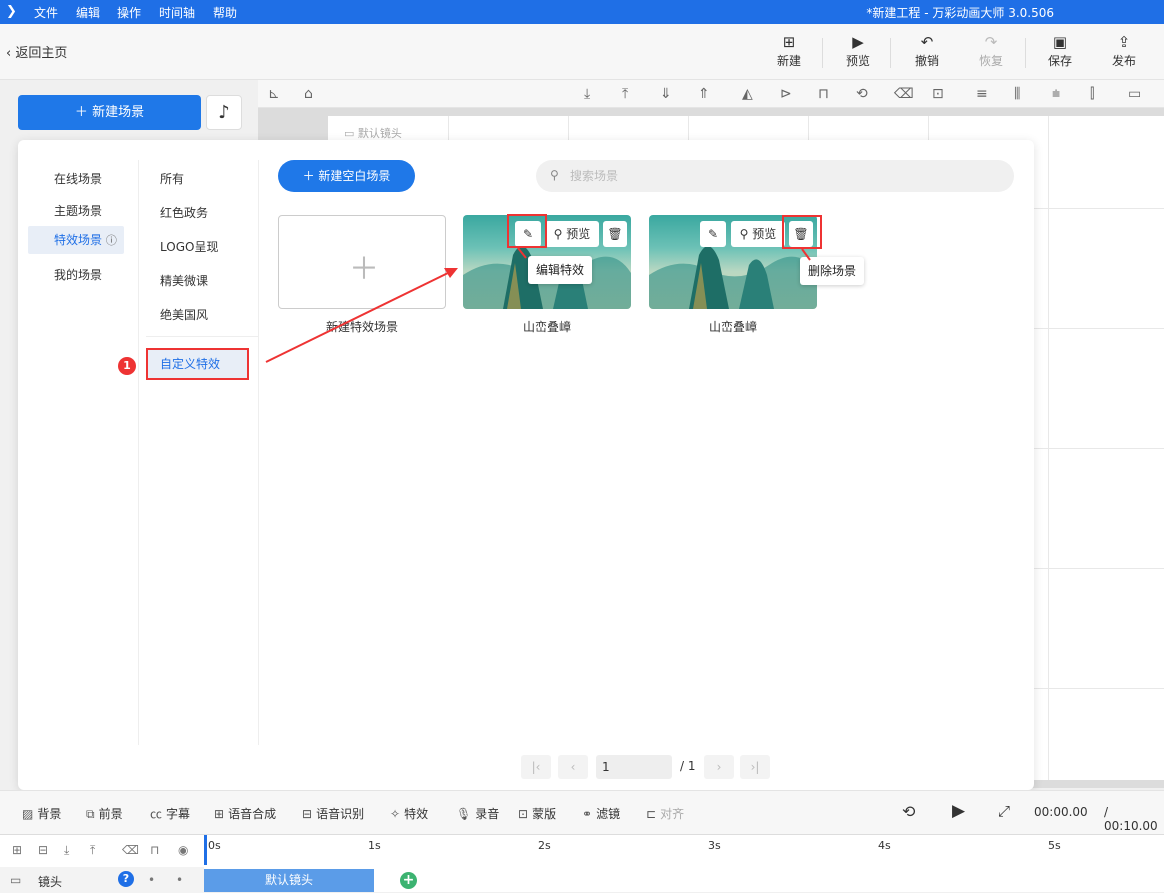 Image resolution: width=1164 pixels, height=893 pixels. Describe the element at coordinates (608, 814) in the screenshot. I see `filter-label: 滤镜` at that location.